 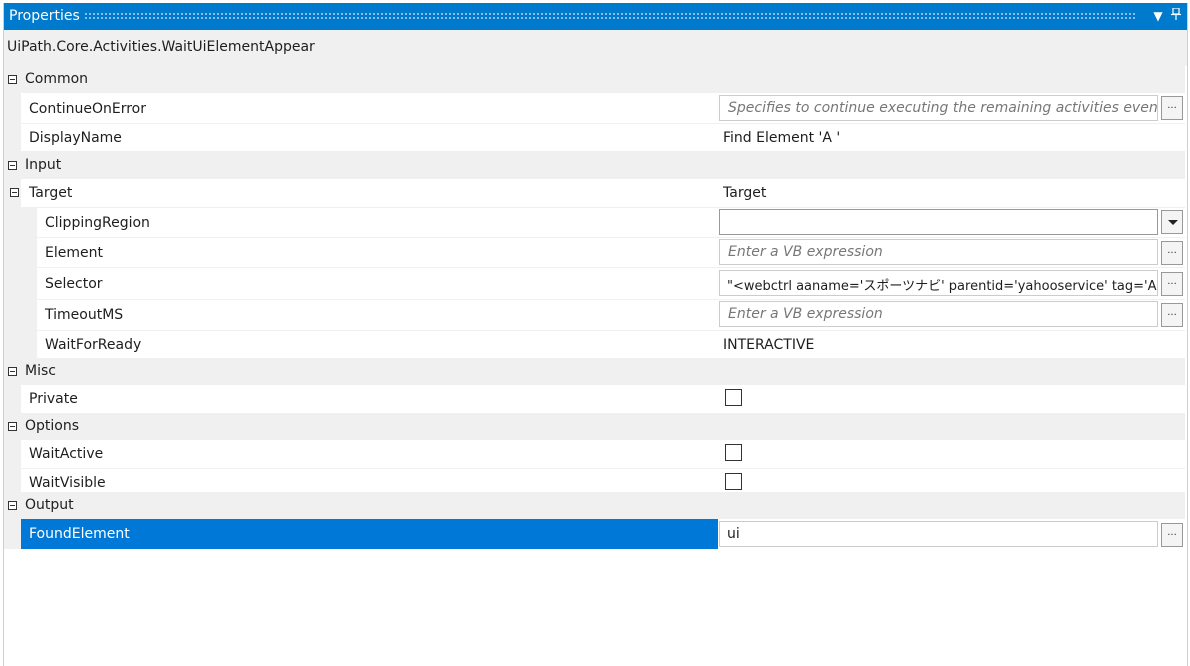 What do you see at coordinates (781, 138) in the screenshot?
I see `displayname-value: Find Element 'A '` at bounding box center [781, 138].